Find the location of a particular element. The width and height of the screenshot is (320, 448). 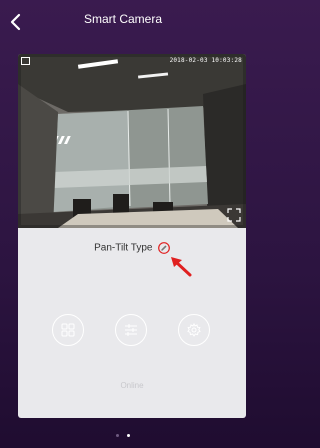

settings-button is located at coordinates (194, 330).